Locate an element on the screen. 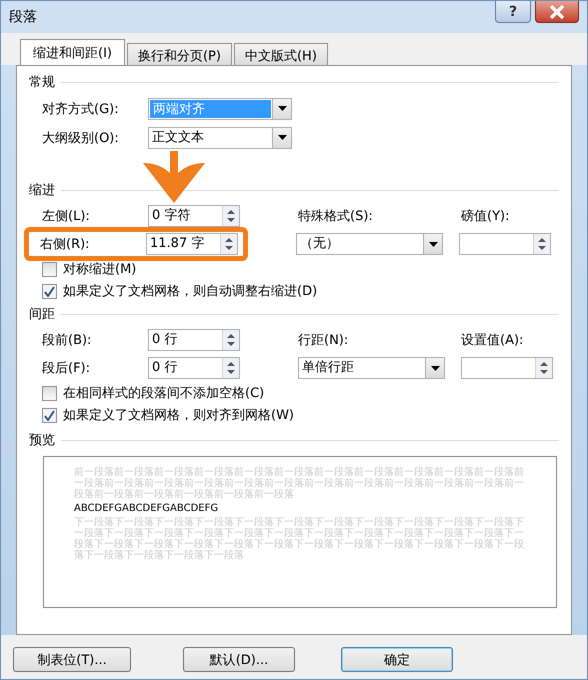 This screenshot has width=588, height=680. field-label: 大纲级别(O): is located at coordinates (81, 138).